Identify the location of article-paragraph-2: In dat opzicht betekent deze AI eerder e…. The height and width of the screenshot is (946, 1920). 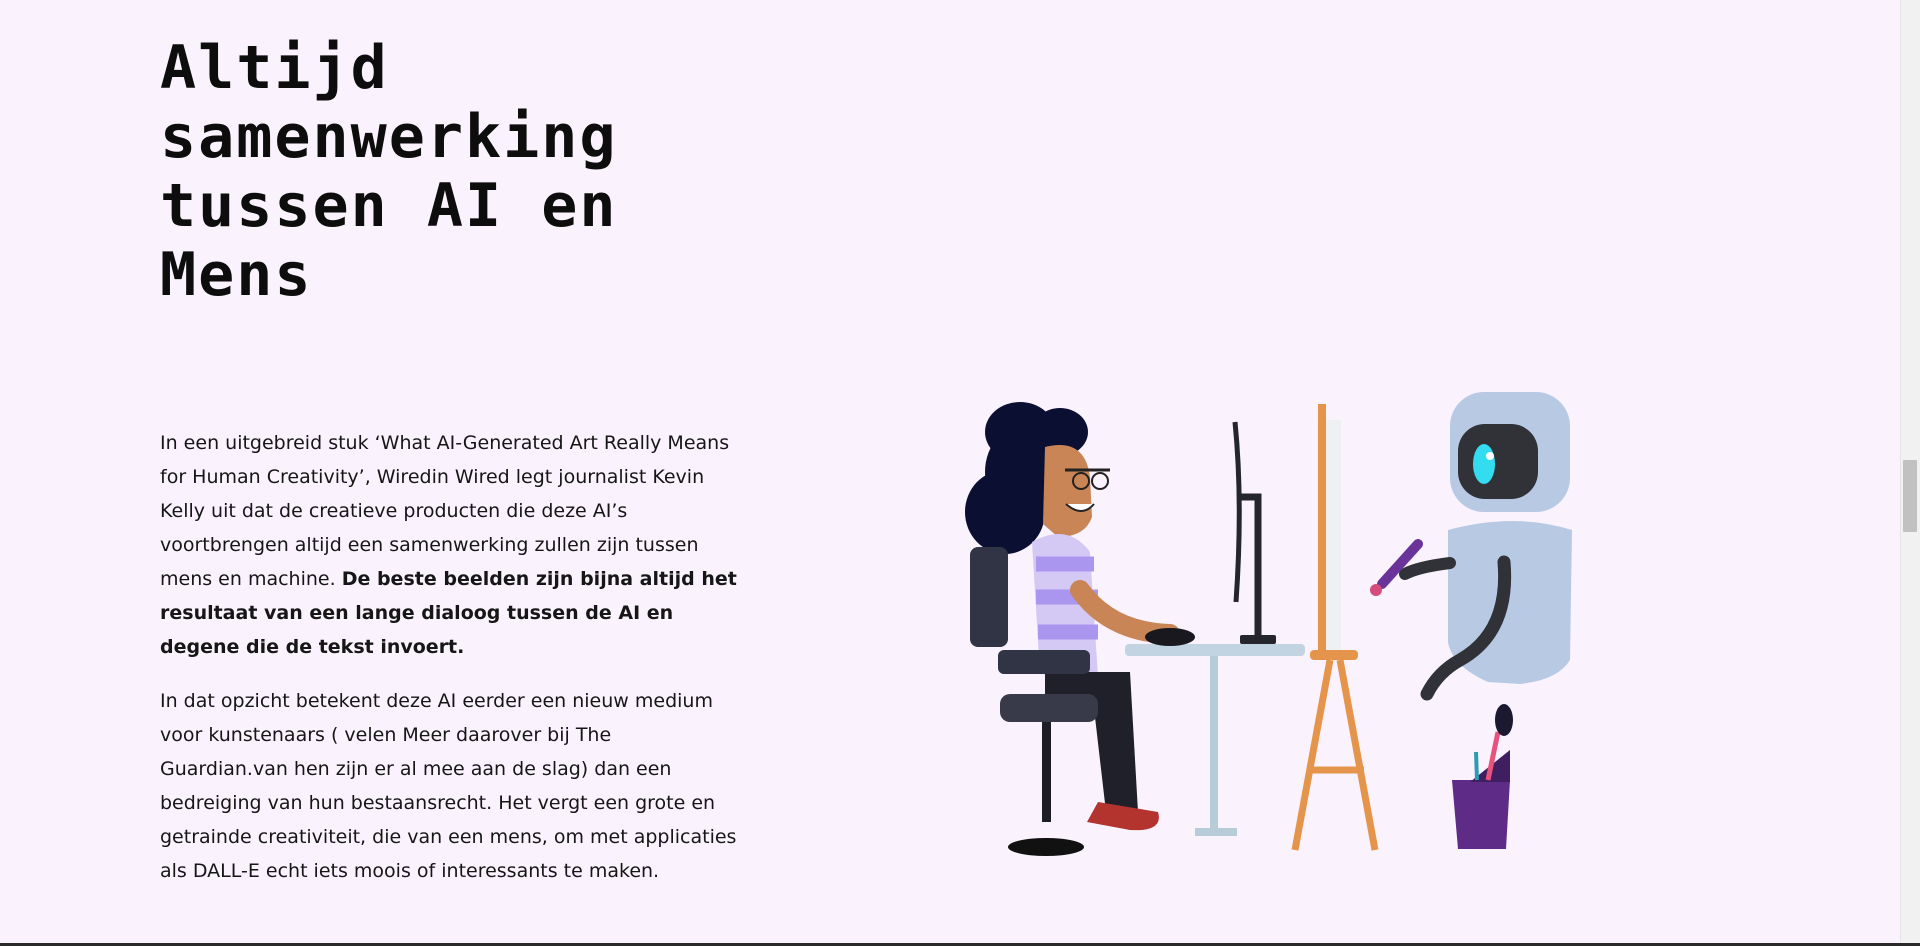
(448, 786).